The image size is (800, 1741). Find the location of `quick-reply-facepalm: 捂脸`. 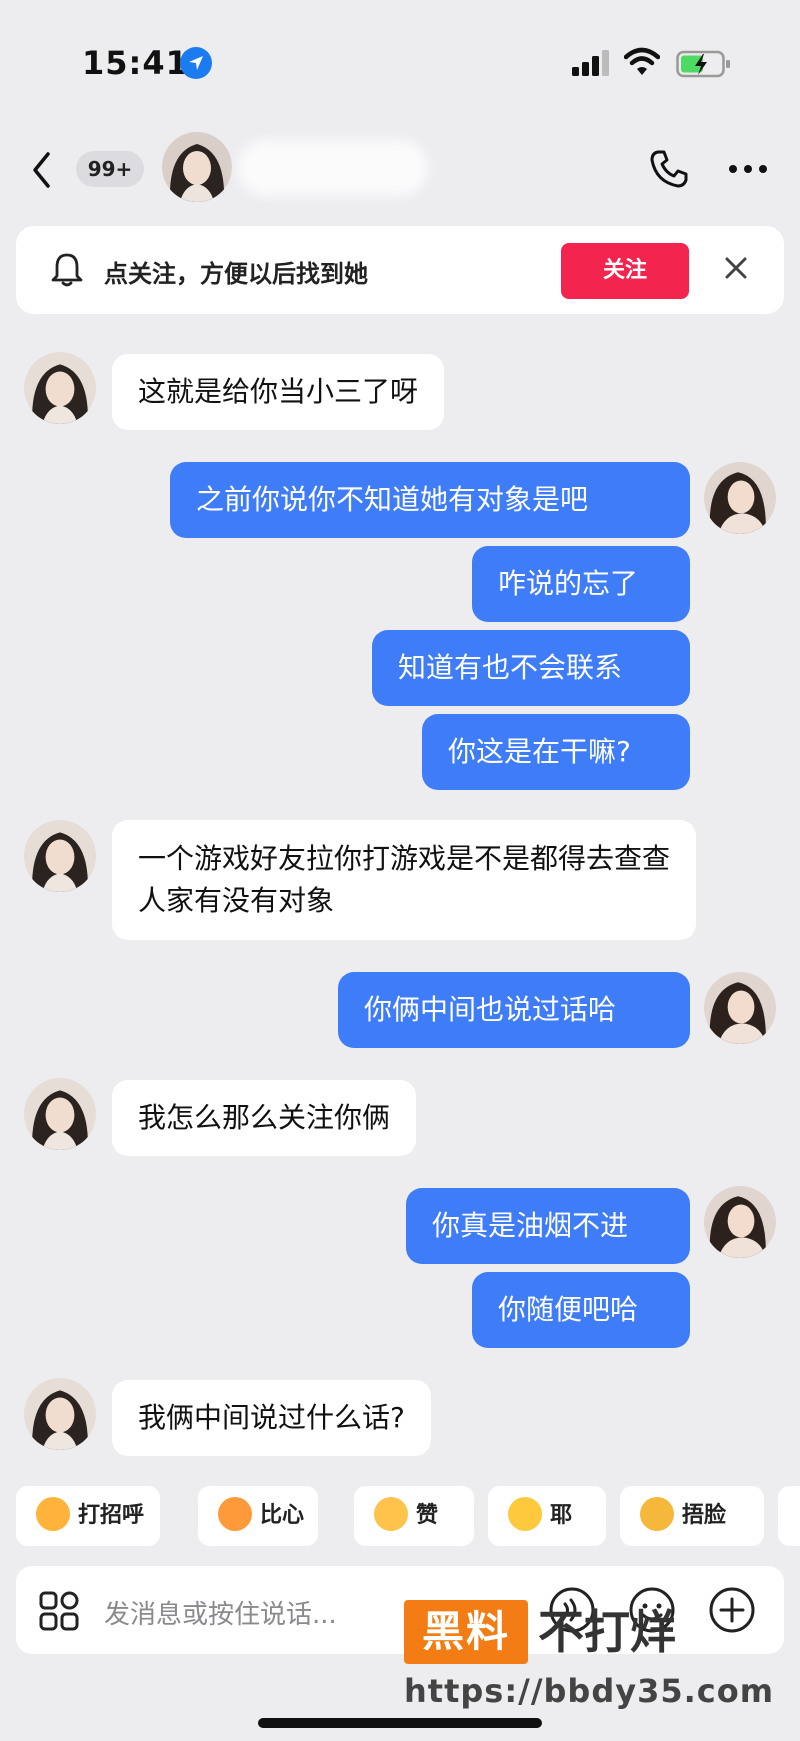

quick-reply-facepalm: 捂脸 is located at coordinates (692, 1516).